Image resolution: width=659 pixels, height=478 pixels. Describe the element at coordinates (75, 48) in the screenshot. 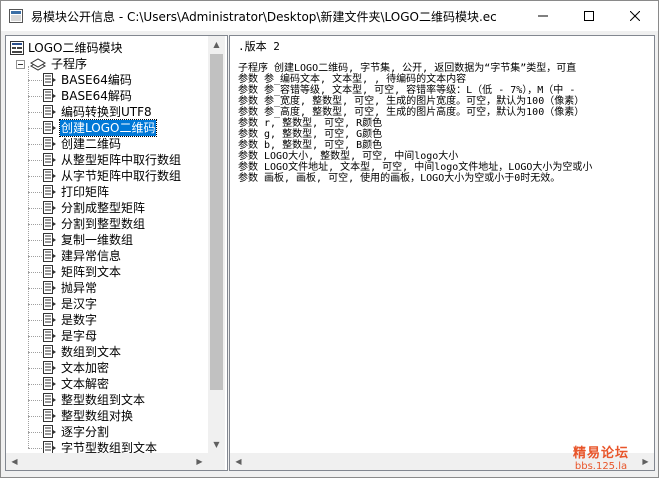

I see `tree-root-label: LOGO二维码模块` at that location.